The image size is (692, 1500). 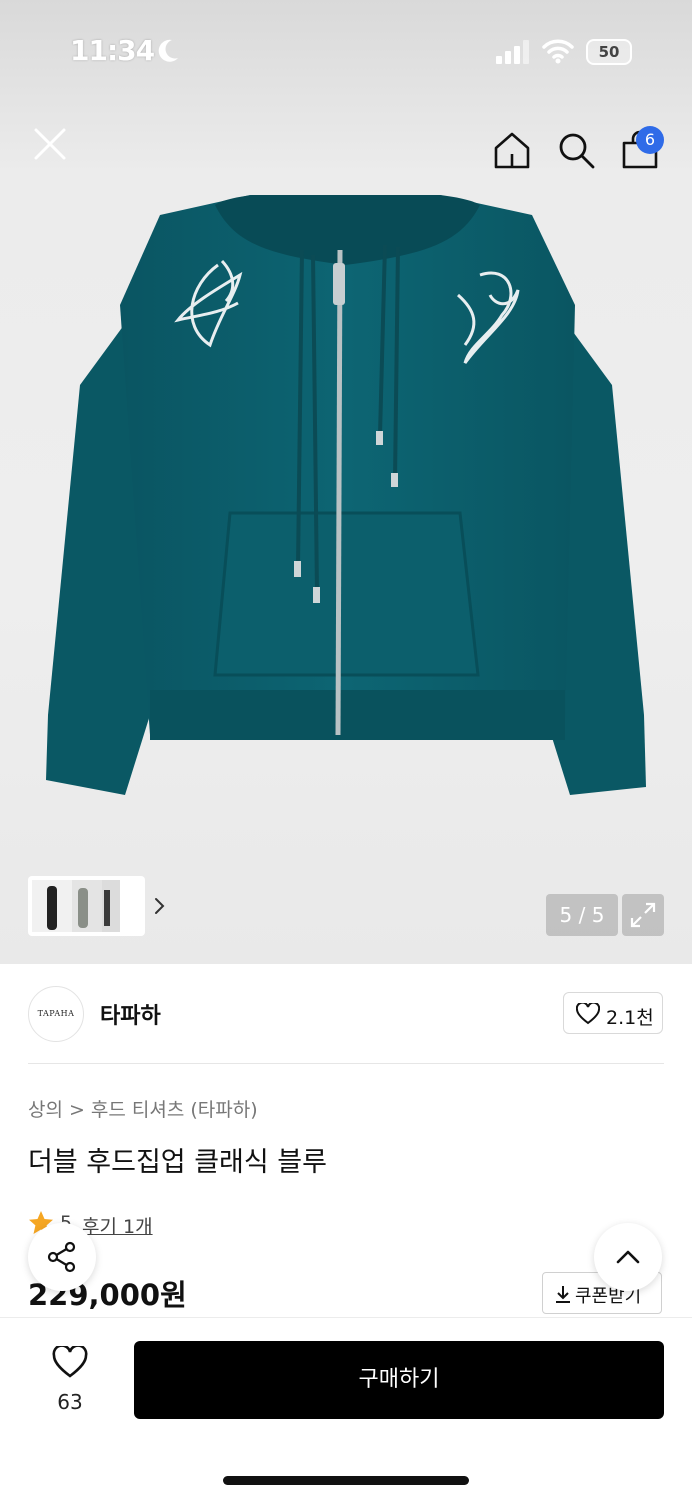 What do you see at coordinates (346, 50) in the screenshot?
I see `status-bar: 11:34 50` at bounding box center [346, 50].